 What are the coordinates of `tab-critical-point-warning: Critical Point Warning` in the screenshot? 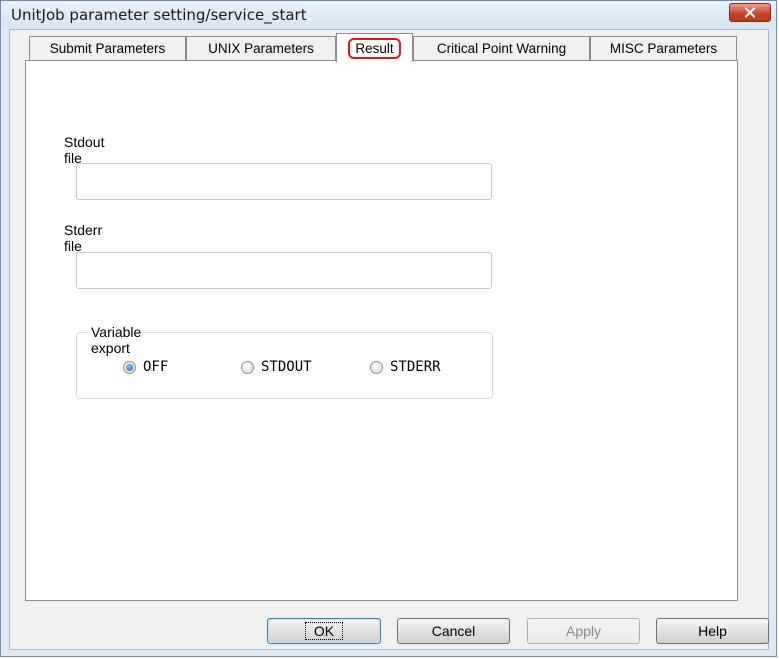 It's located at (501, 48).